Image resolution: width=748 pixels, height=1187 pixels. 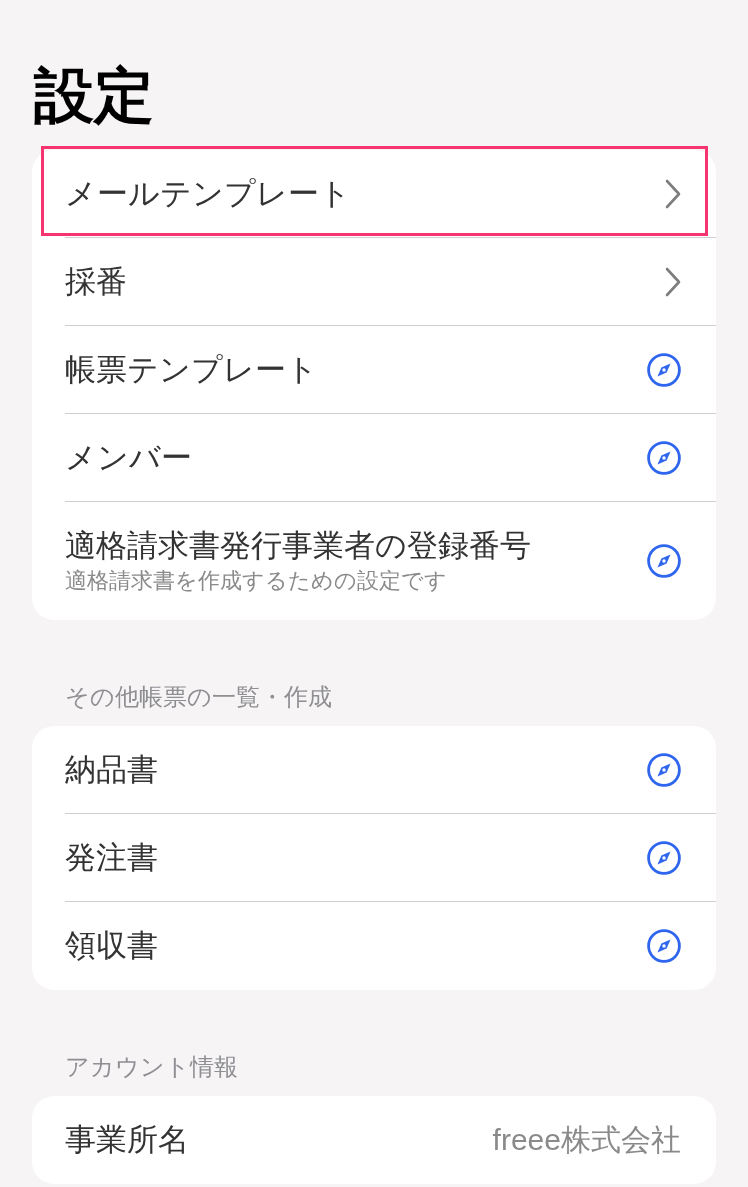 What do you see at coordinates (191, 369) in the screenshot?
I see `row-label: 帳票テンプレート` at bounding box center [191, 369].